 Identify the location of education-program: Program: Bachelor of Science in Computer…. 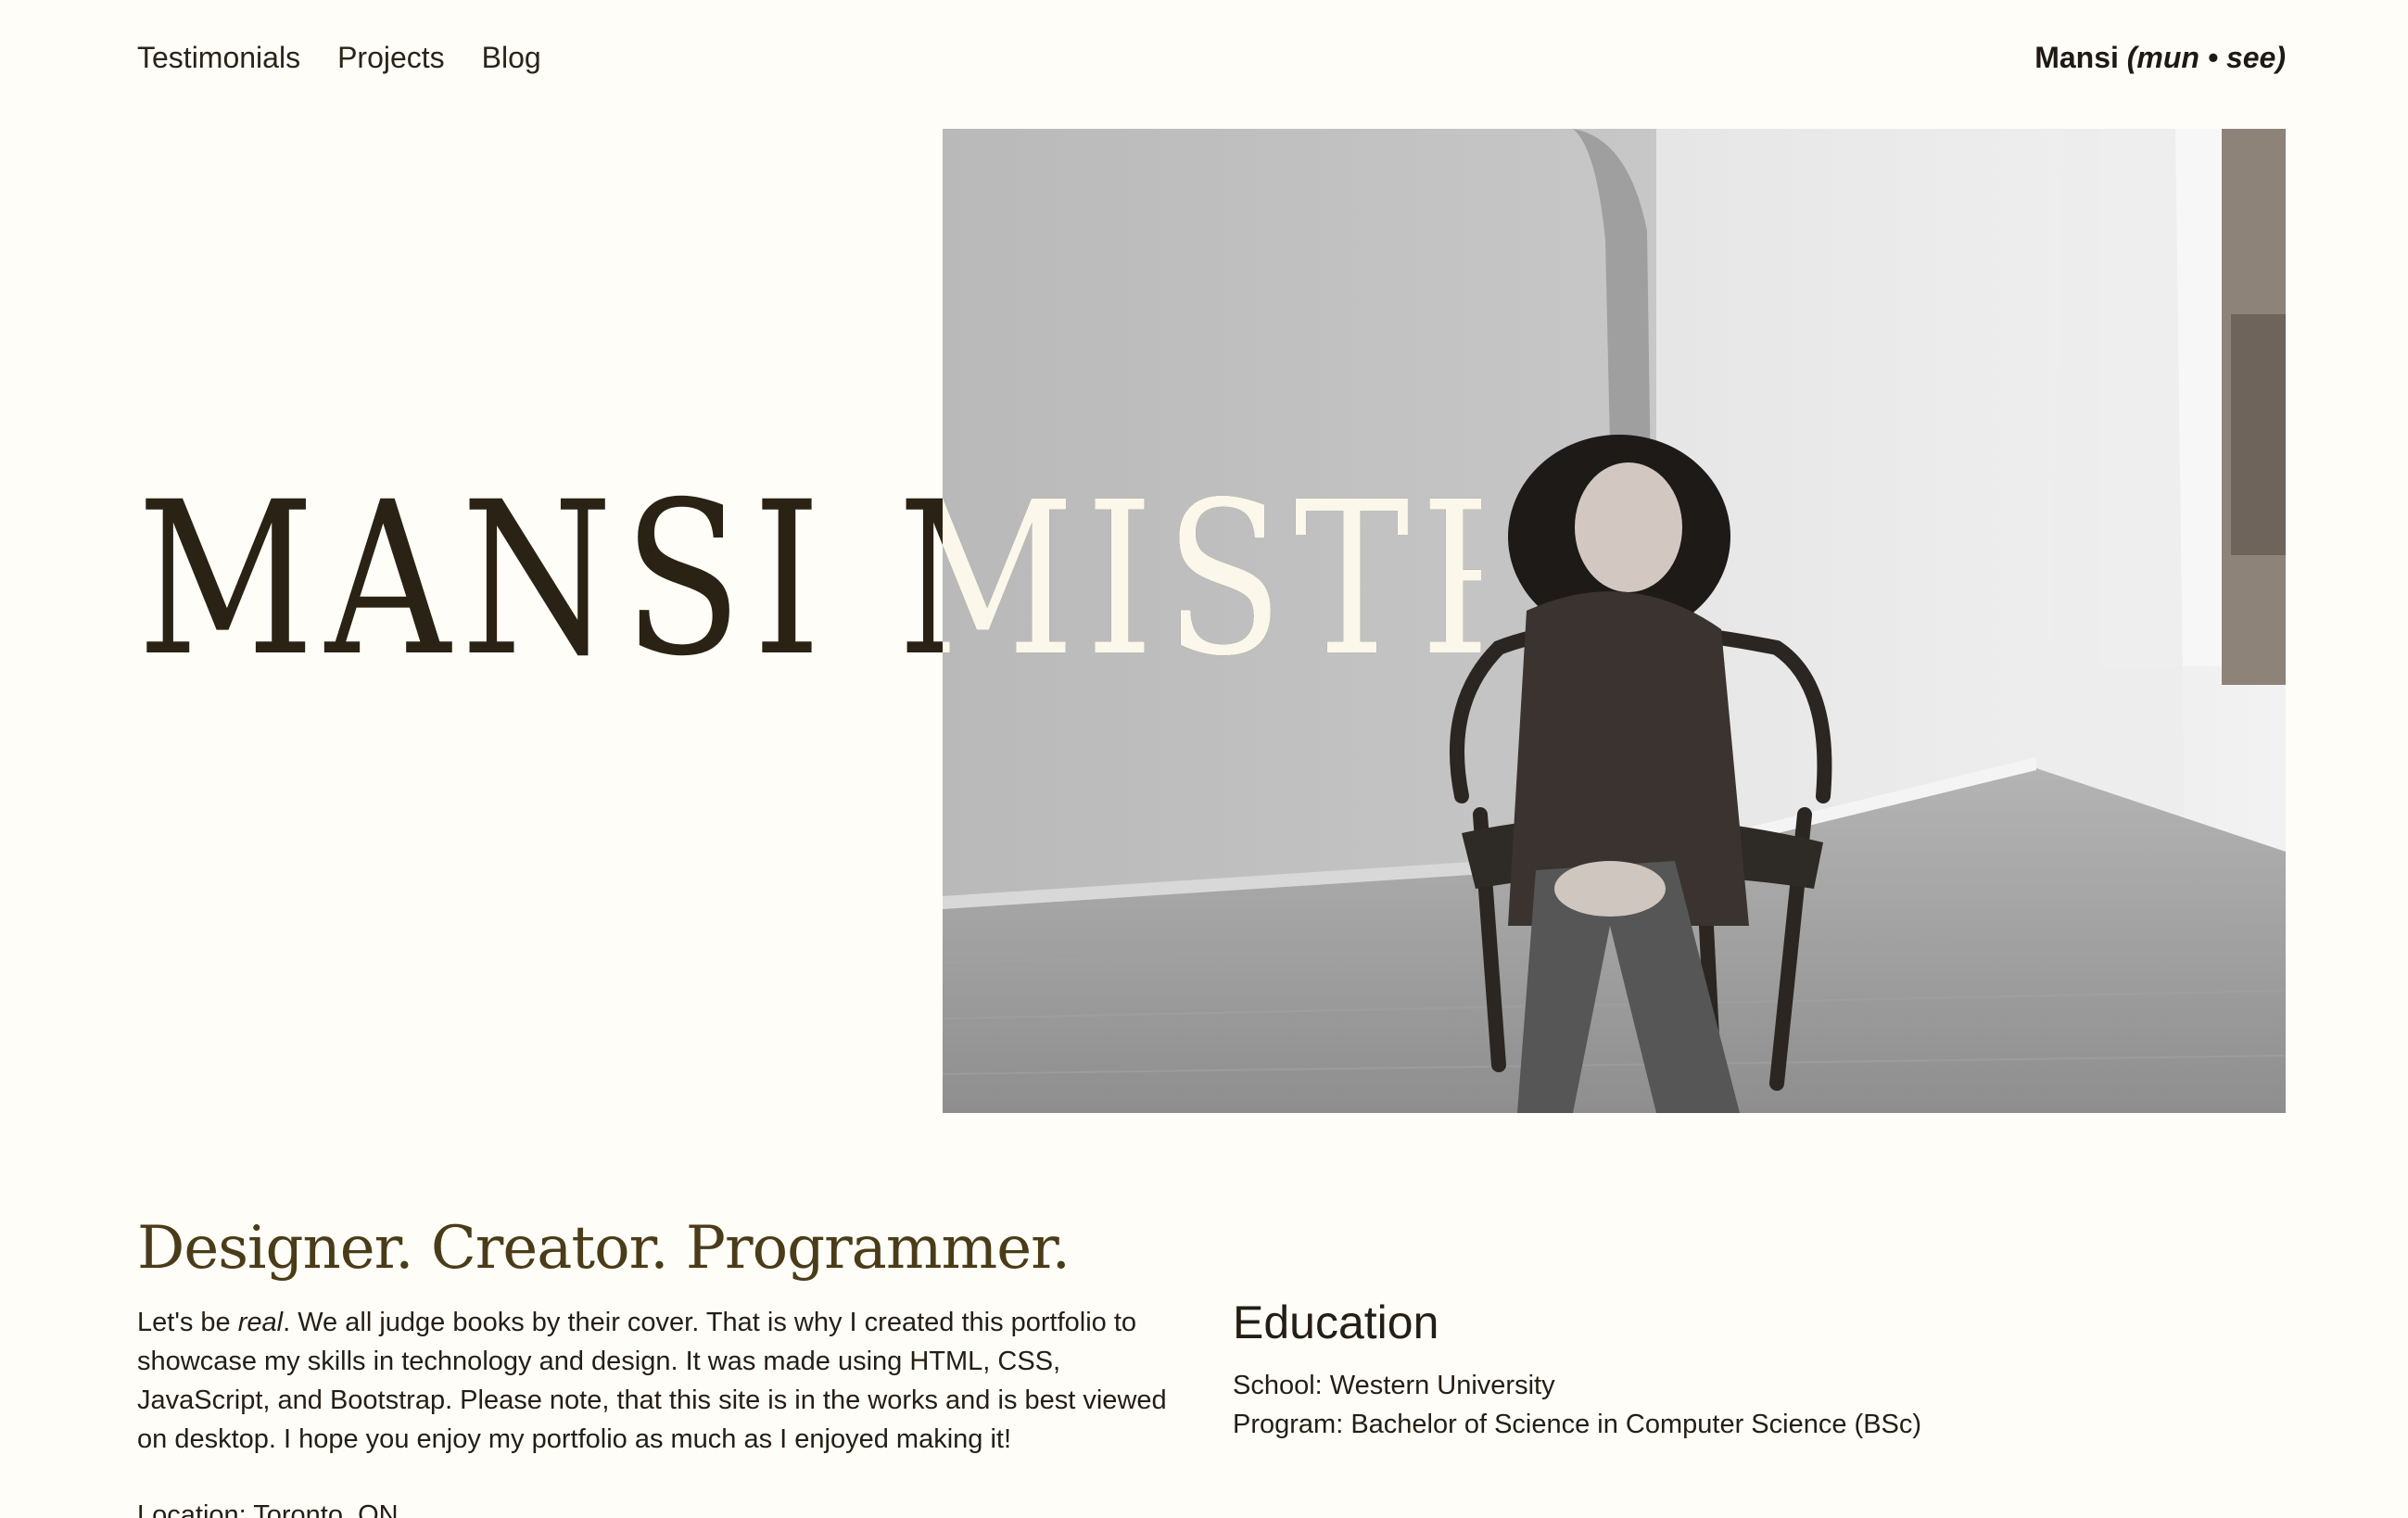
(1578, 1425).